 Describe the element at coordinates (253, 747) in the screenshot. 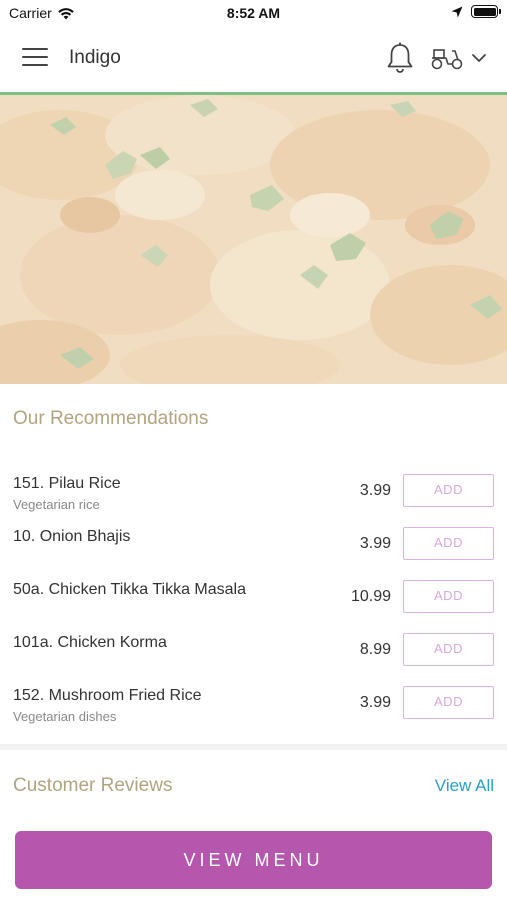

I see `section-divider` at that location.